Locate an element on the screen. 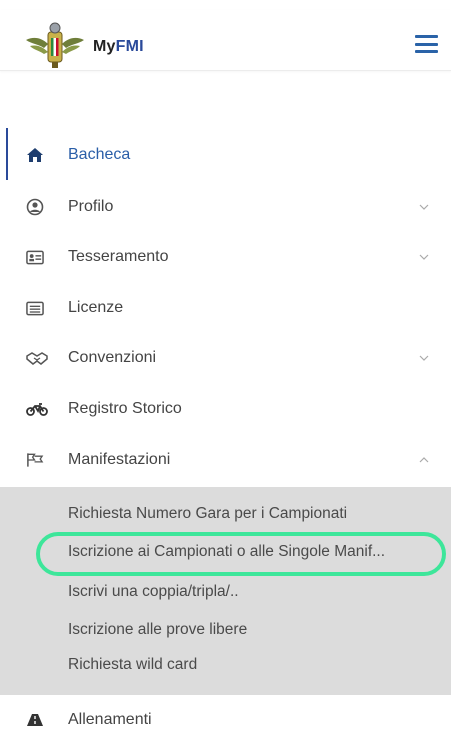 The width and height of the screenshot is (451, 742). menu-item-registro-storico: Registro Storico is located at coordinates (225, 409).